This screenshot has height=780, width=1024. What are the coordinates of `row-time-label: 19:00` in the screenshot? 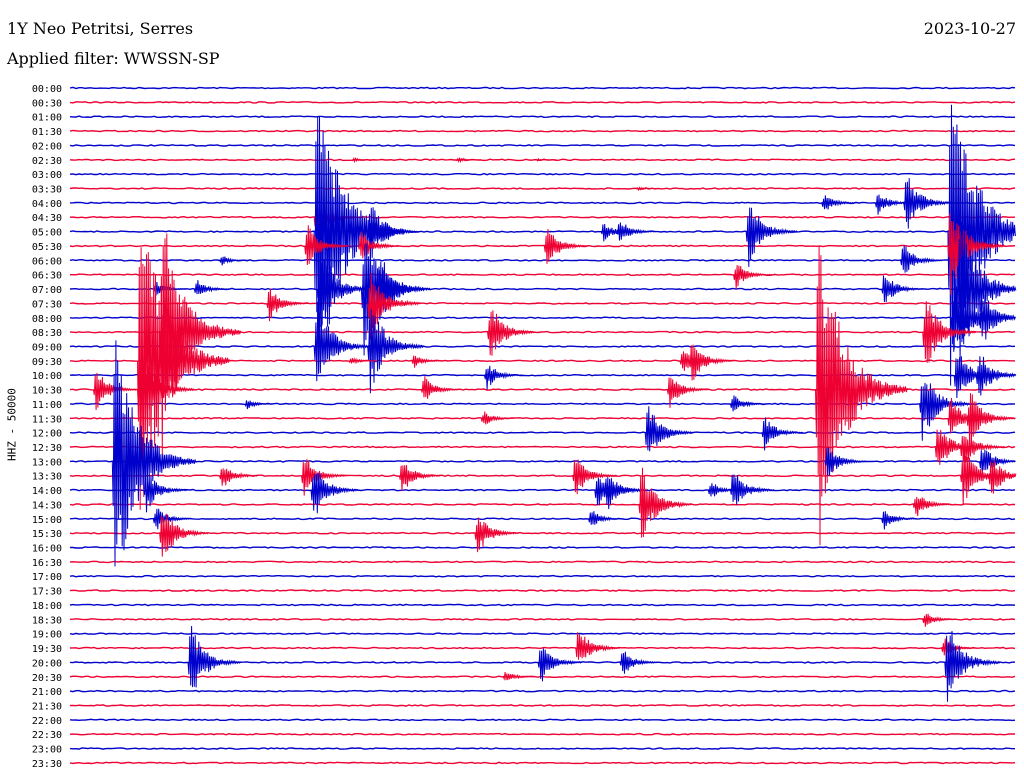 It's located at (47, 635).